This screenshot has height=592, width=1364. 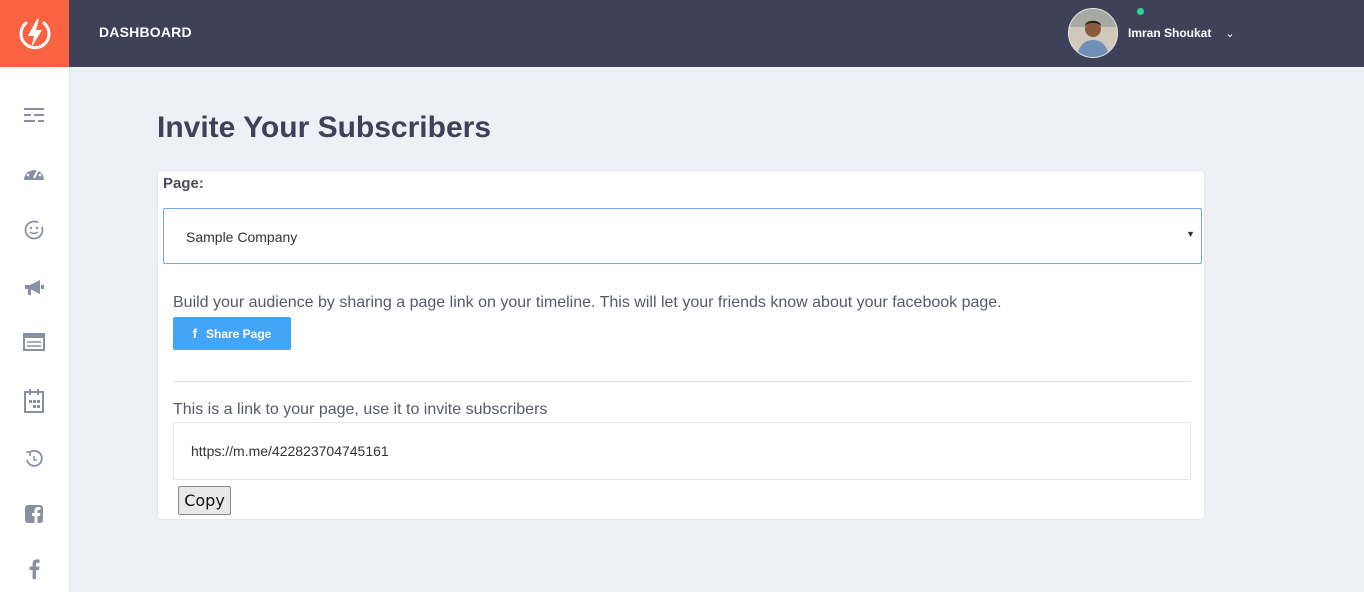 I want to click on avatar, so click(x=1093, y=33).